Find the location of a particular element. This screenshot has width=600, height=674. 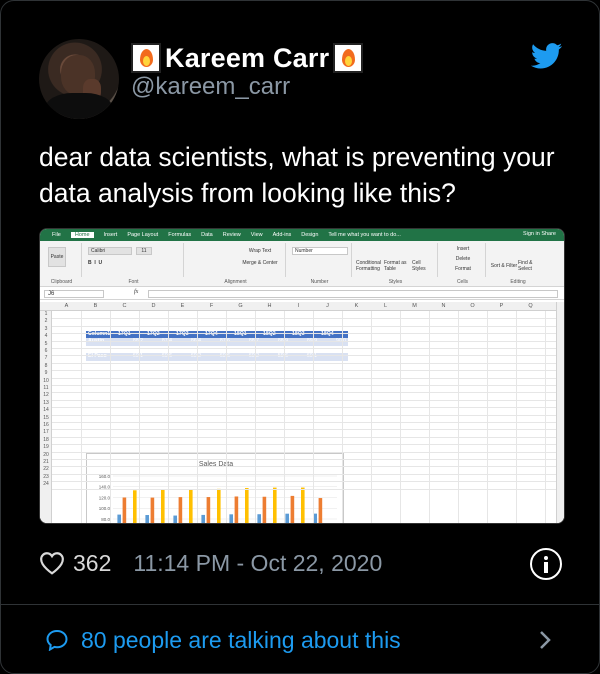

row-header: 17 is located at coordinates (46, 432).